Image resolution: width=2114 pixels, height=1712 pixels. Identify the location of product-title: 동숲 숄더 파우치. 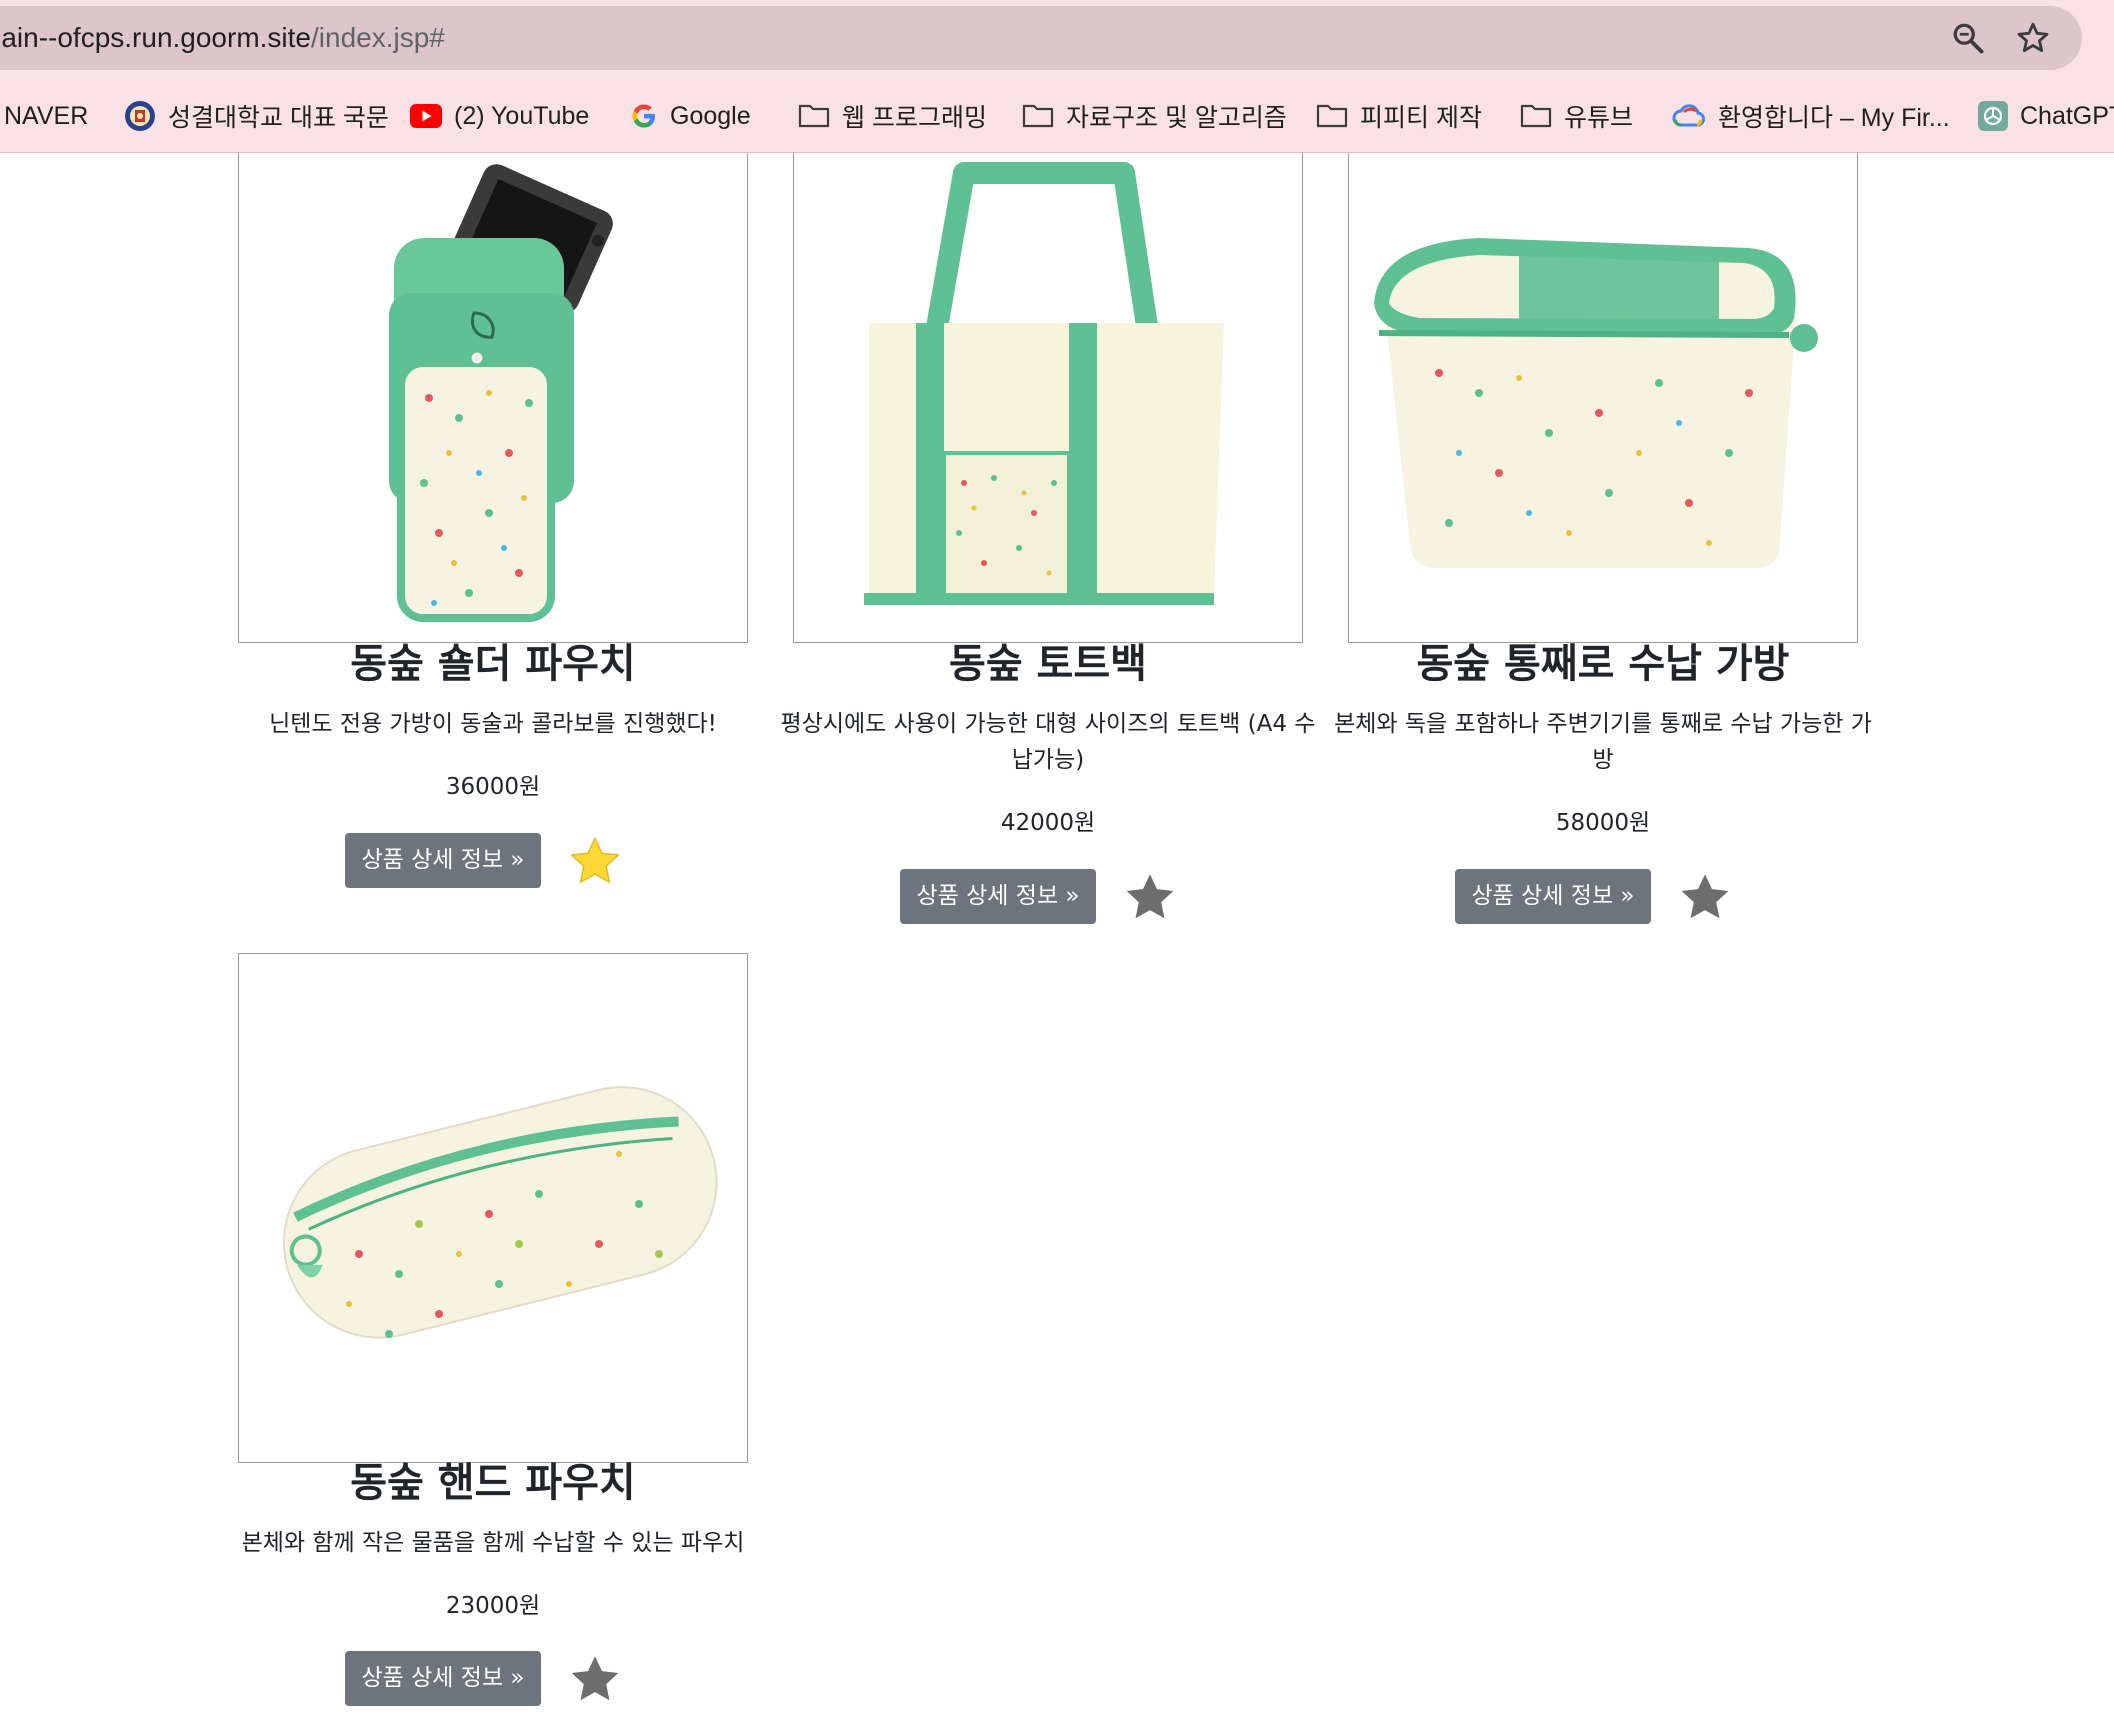
(493, 664).